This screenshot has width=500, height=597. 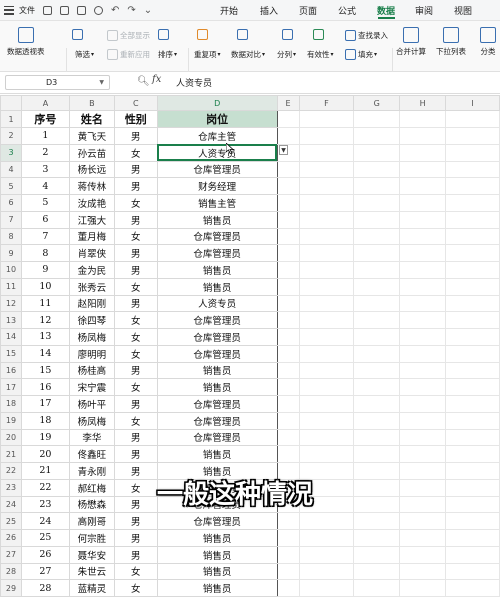 What do you see at coordinates (243, 34) in the screenshot?
I see `compare-icon-button` at bounding box center [243, 34].